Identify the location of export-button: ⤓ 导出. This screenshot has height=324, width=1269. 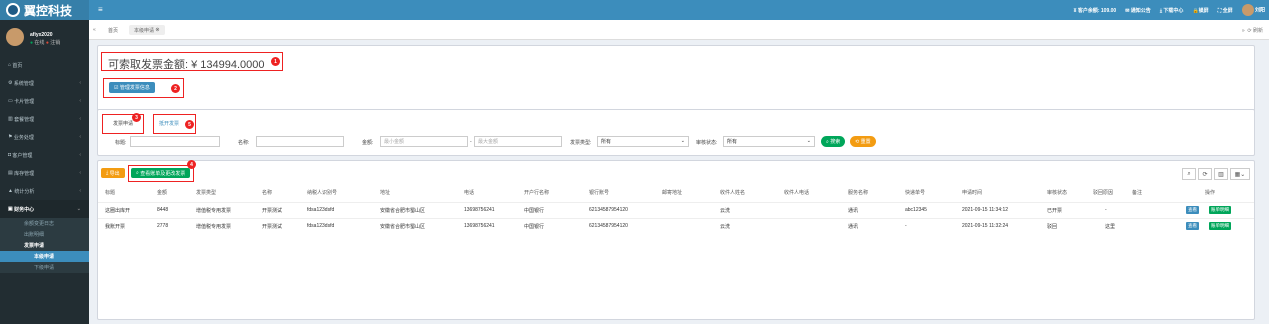
(113, 173).